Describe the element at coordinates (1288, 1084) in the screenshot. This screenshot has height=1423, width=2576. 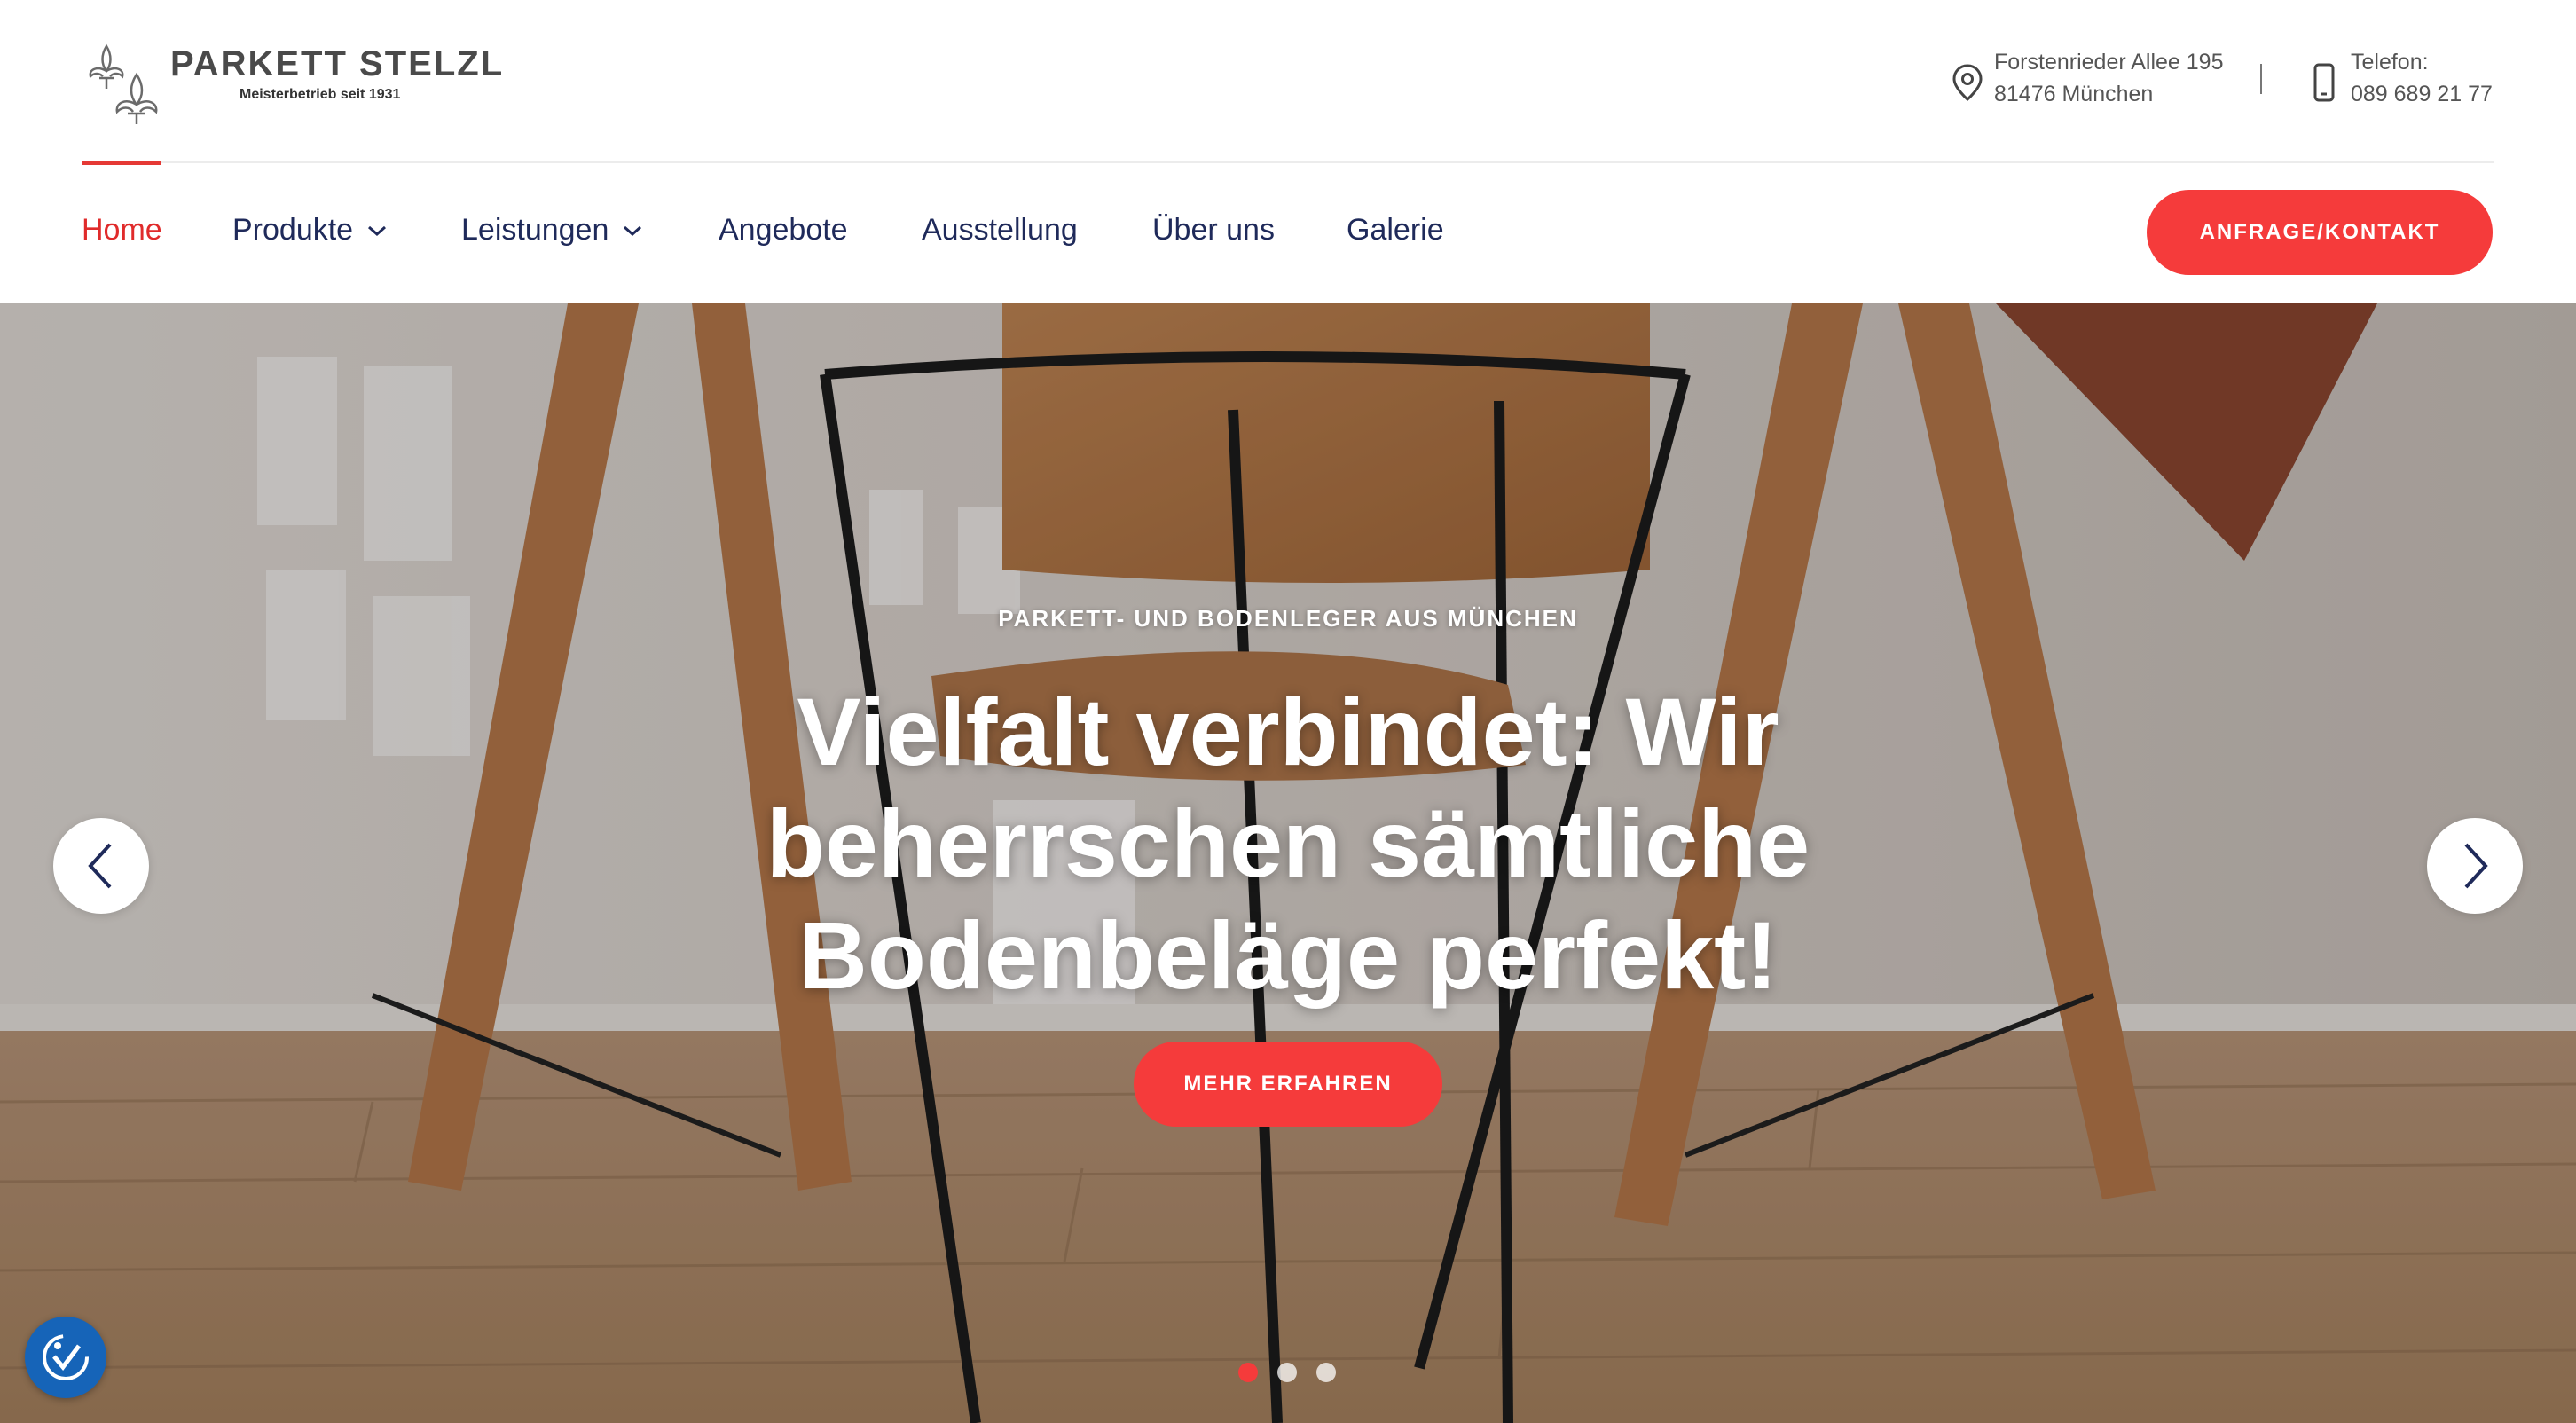
I see `learn-more-button: MEHR ERFAHREN` at that location.